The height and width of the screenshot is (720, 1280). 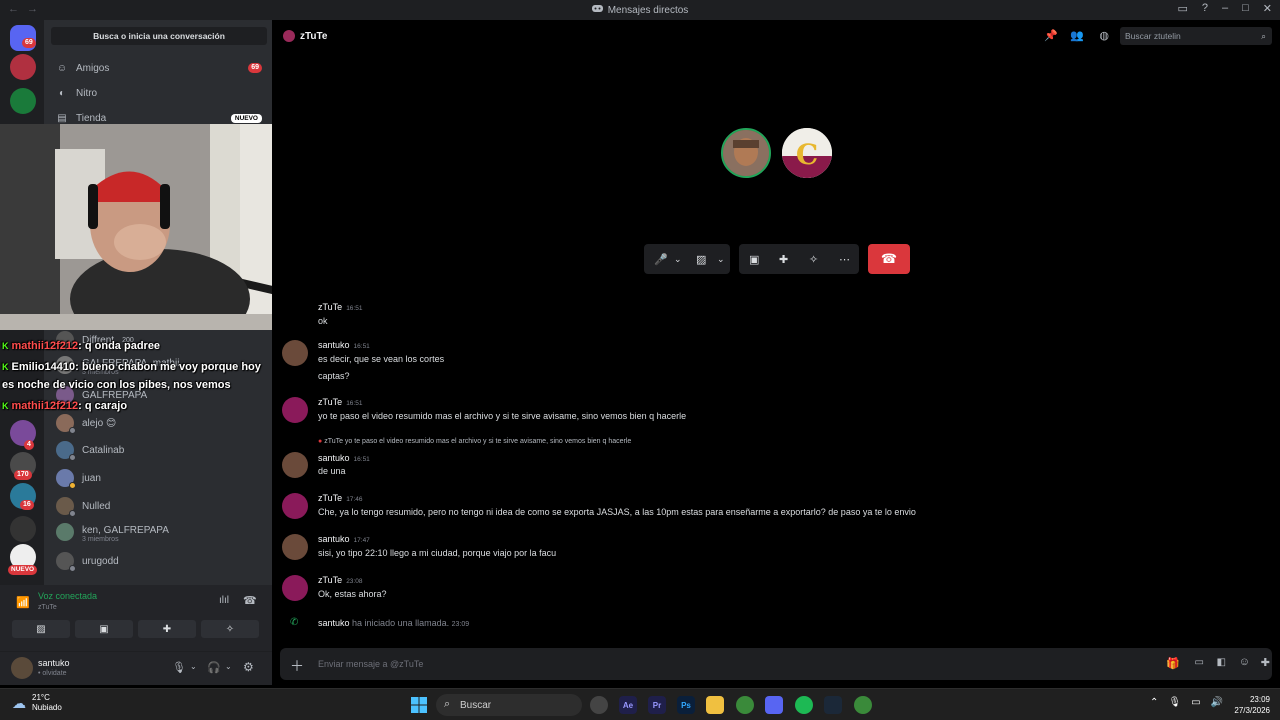 I want to click on activities-icon: ✚, so click(x=783, y=259).